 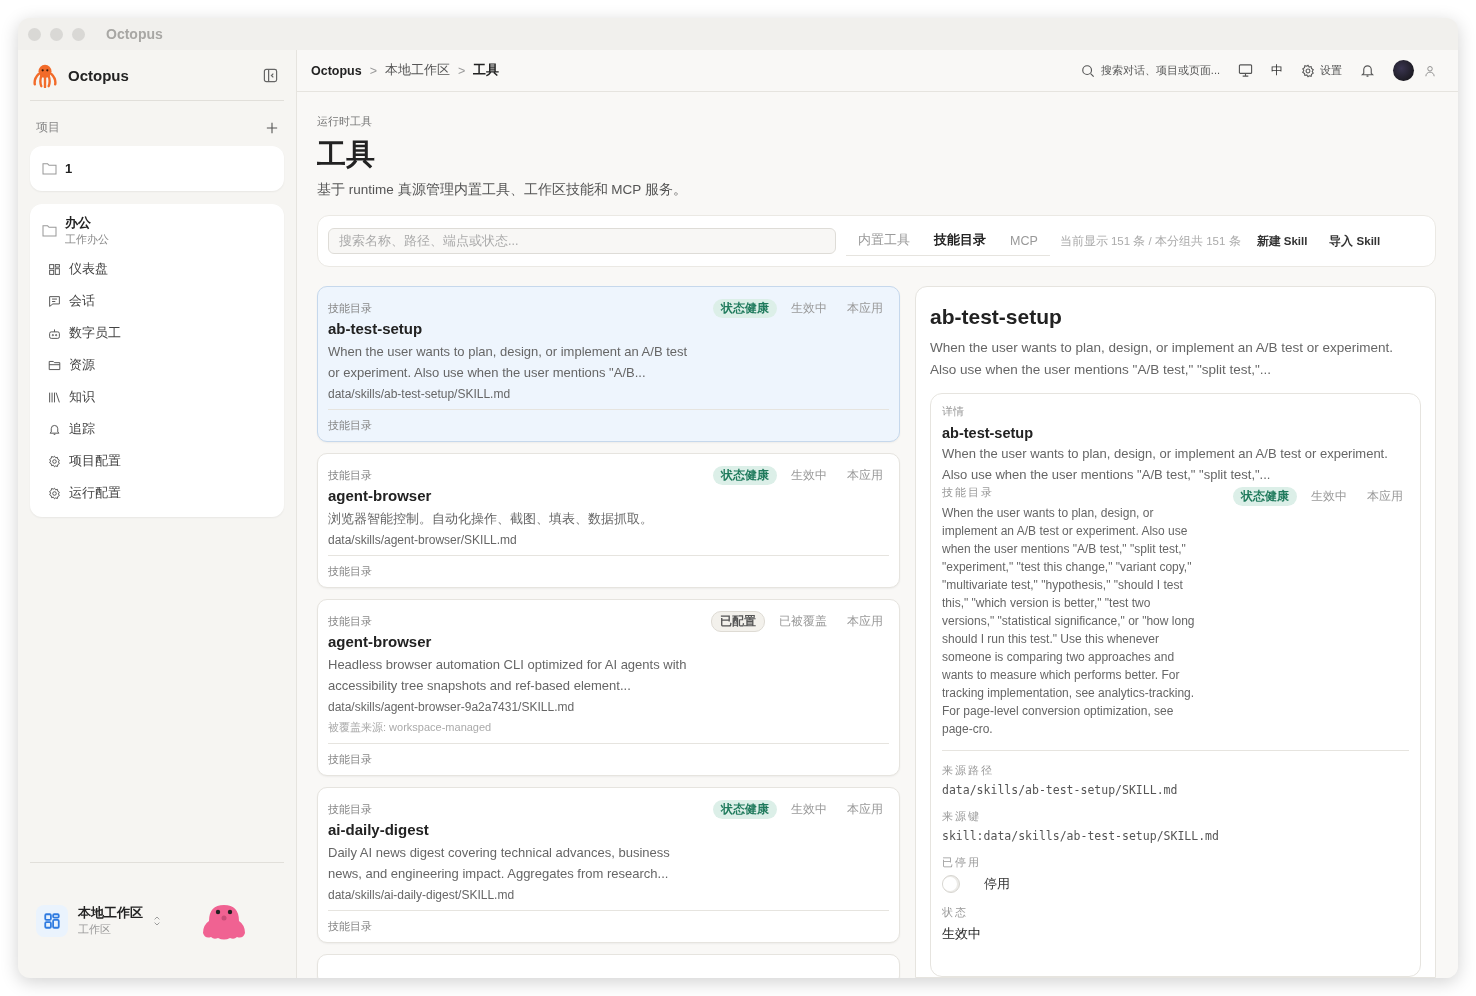 I want to click on workspace-name: 本地工作区, so click(x=110, y=913).